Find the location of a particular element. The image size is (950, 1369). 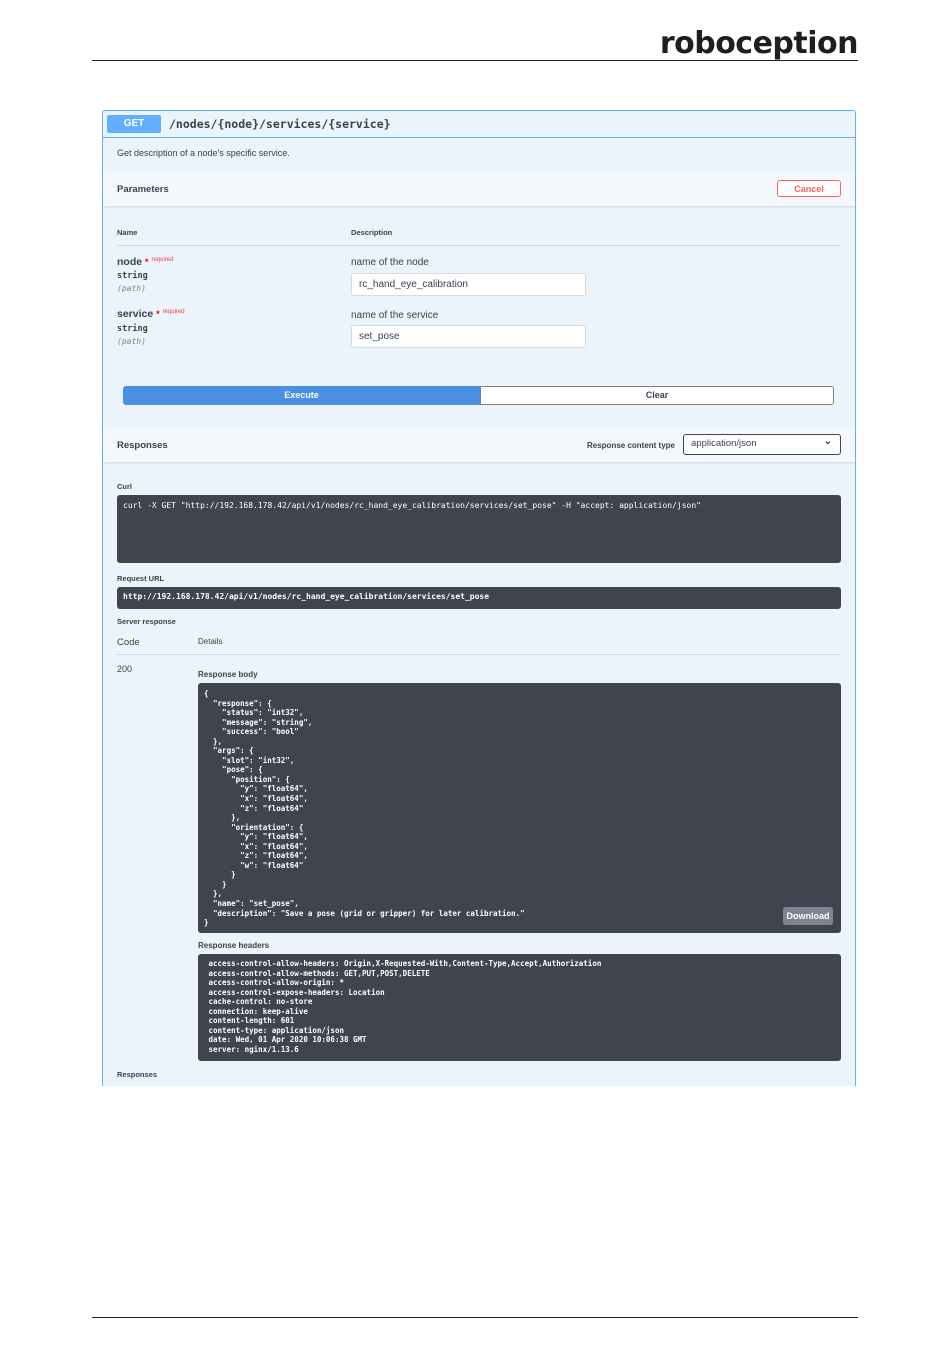

param-node-name: node * required is located at coordinates (145, 262).